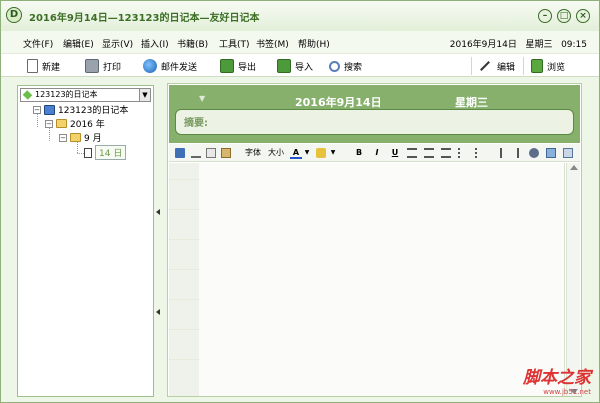  I want to click on export-button: 导出, so click(238, 66).